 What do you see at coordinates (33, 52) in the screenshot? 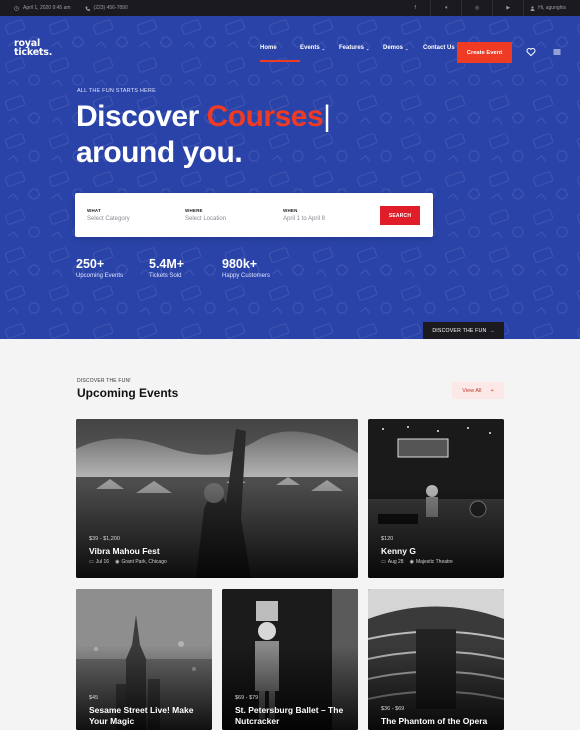
I see `logo-line-2: tickets.` at bounding box center [33, 52].